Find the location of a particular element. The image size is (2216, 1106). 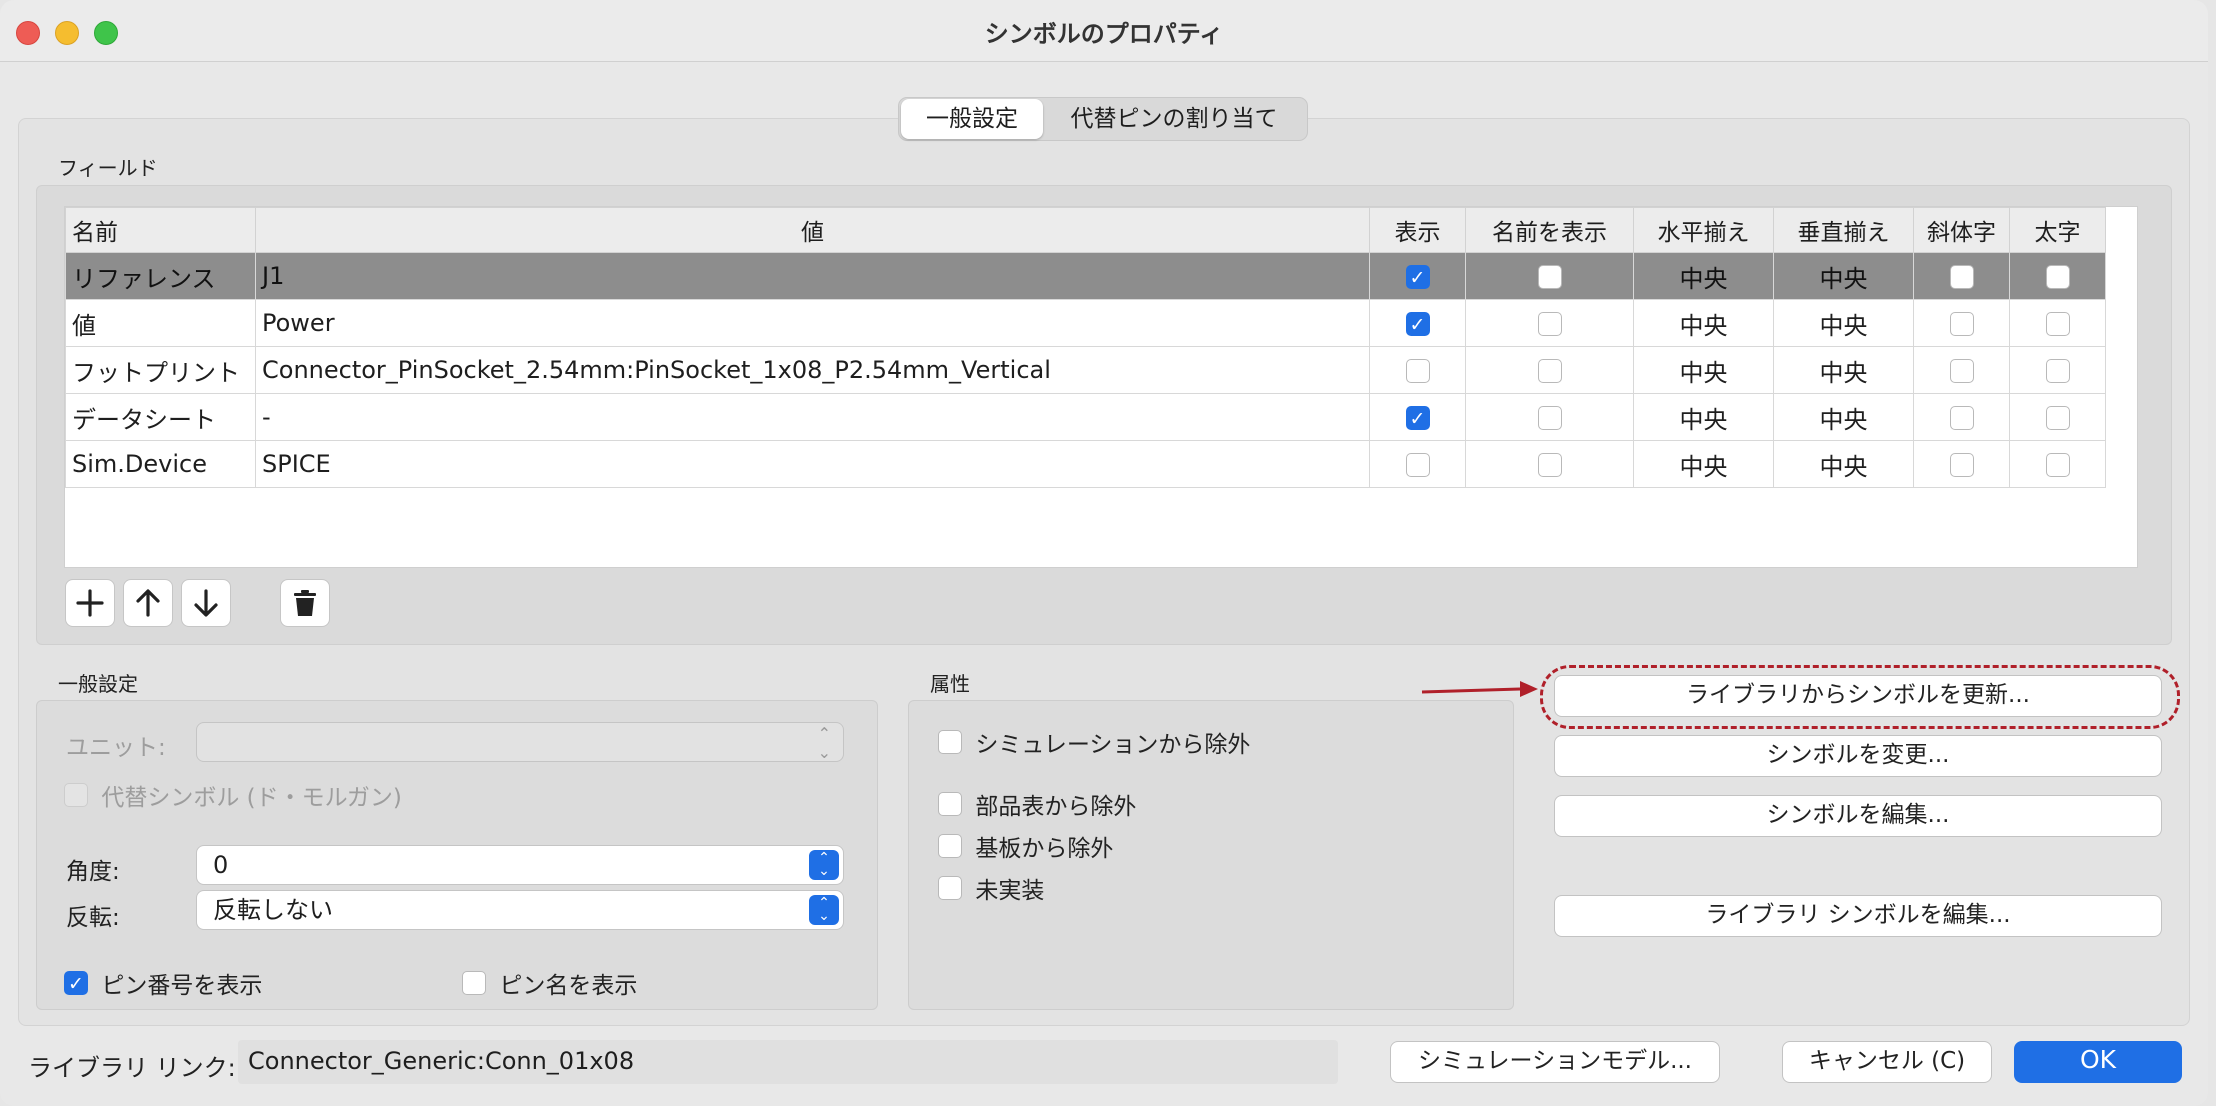

table-header-row: 名前 値 表示 名前を表示 水平揃え 垂直揃え 斜体字 太字 is located at coordinates (1085, 230).